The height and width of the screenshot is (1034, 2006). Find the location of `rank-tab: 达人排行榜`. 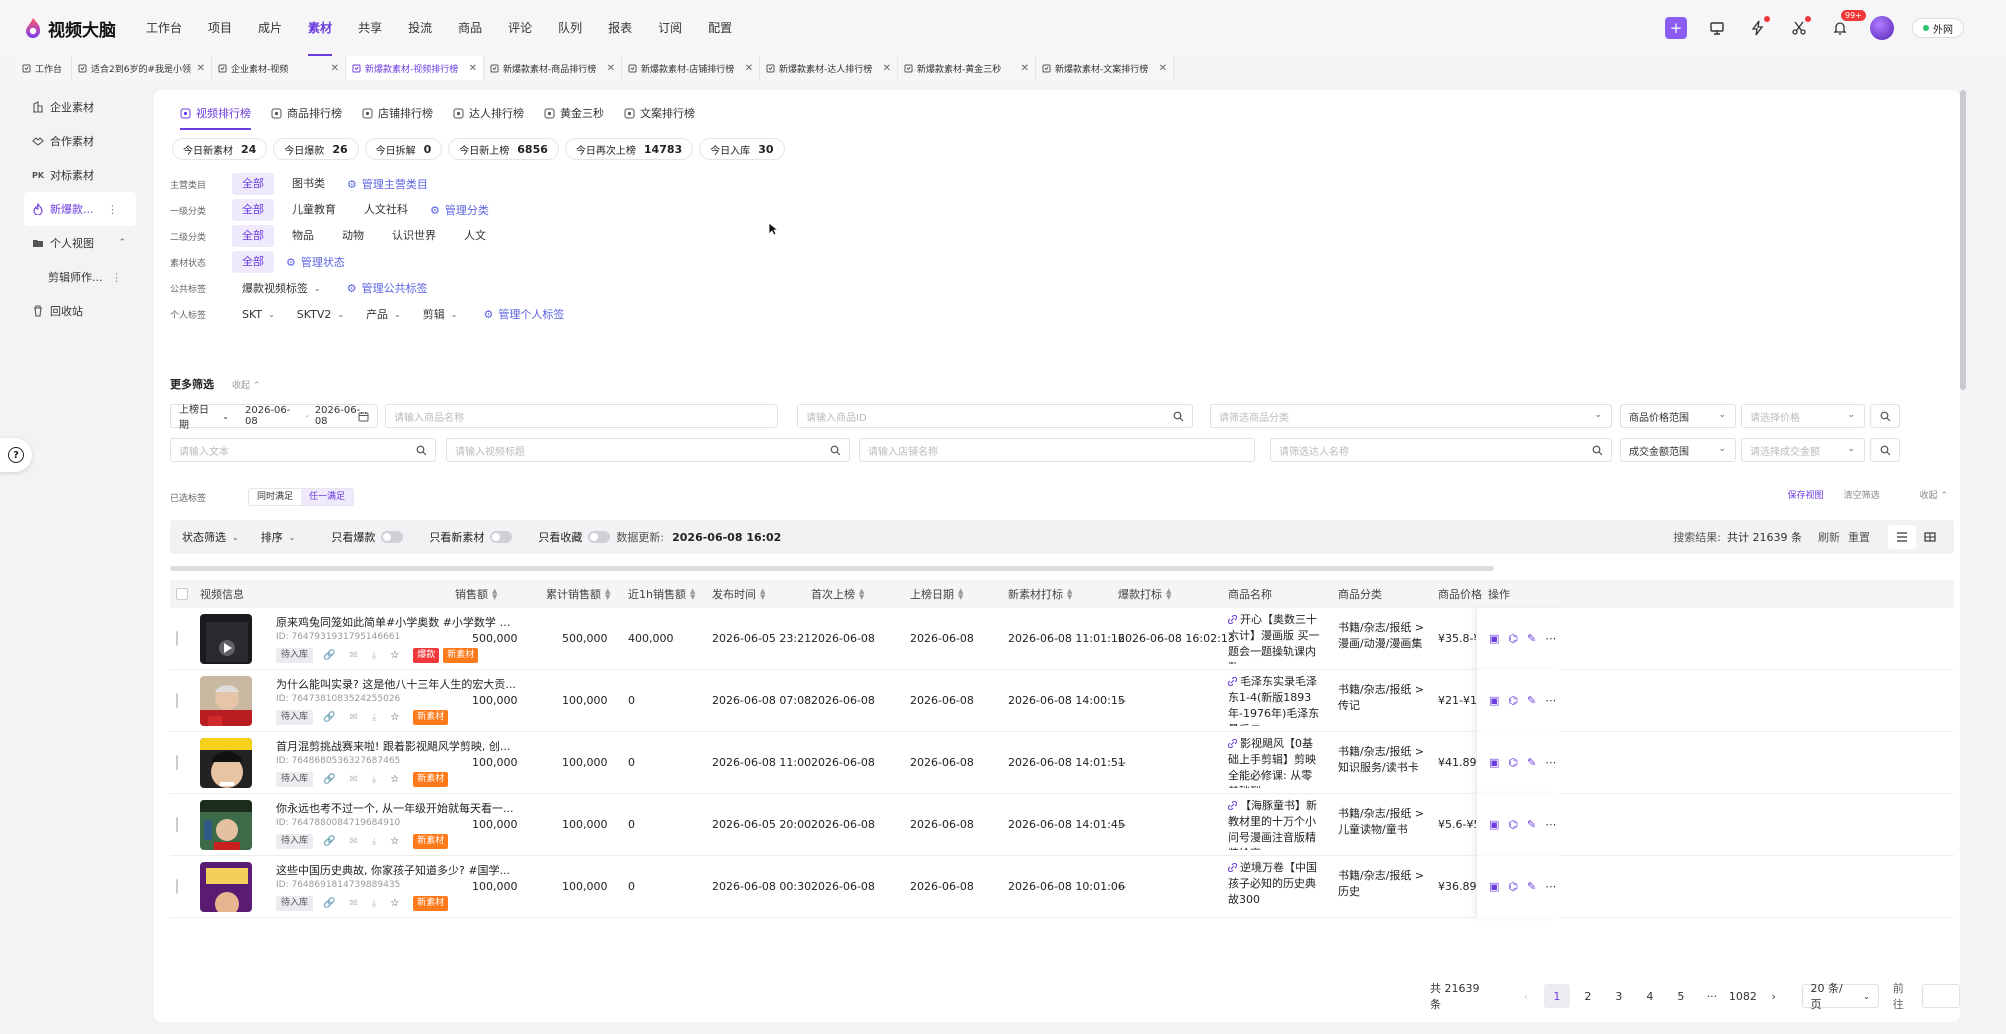

rank-tab: 达人排行榜 is located at coordinates (488, 113).